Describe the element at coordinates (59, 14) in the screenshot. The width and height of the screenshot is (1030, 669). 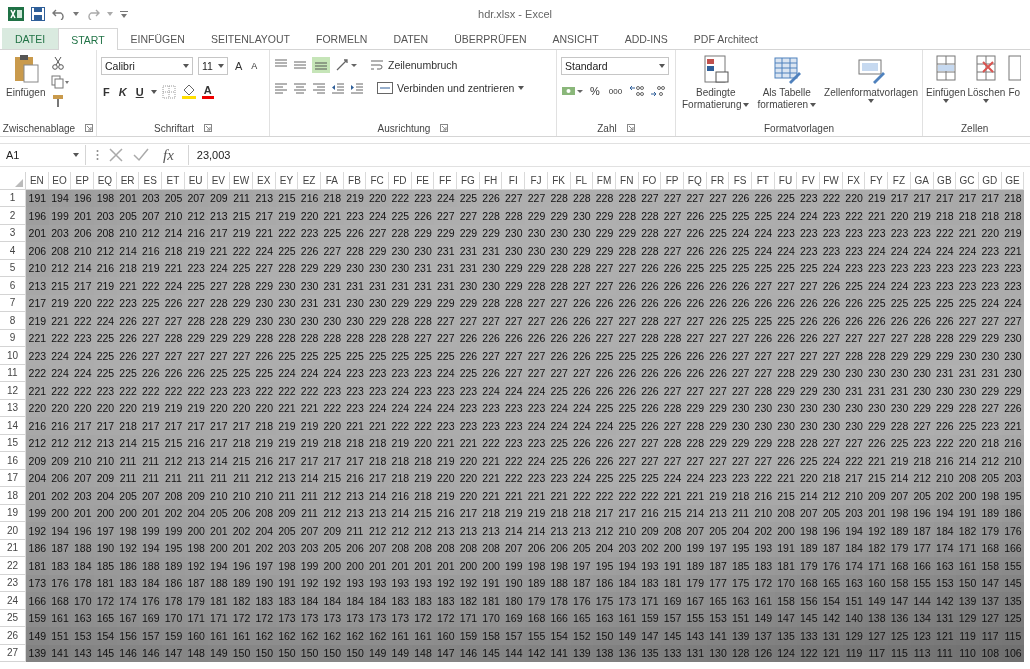
I see `undo-icon` at that location.